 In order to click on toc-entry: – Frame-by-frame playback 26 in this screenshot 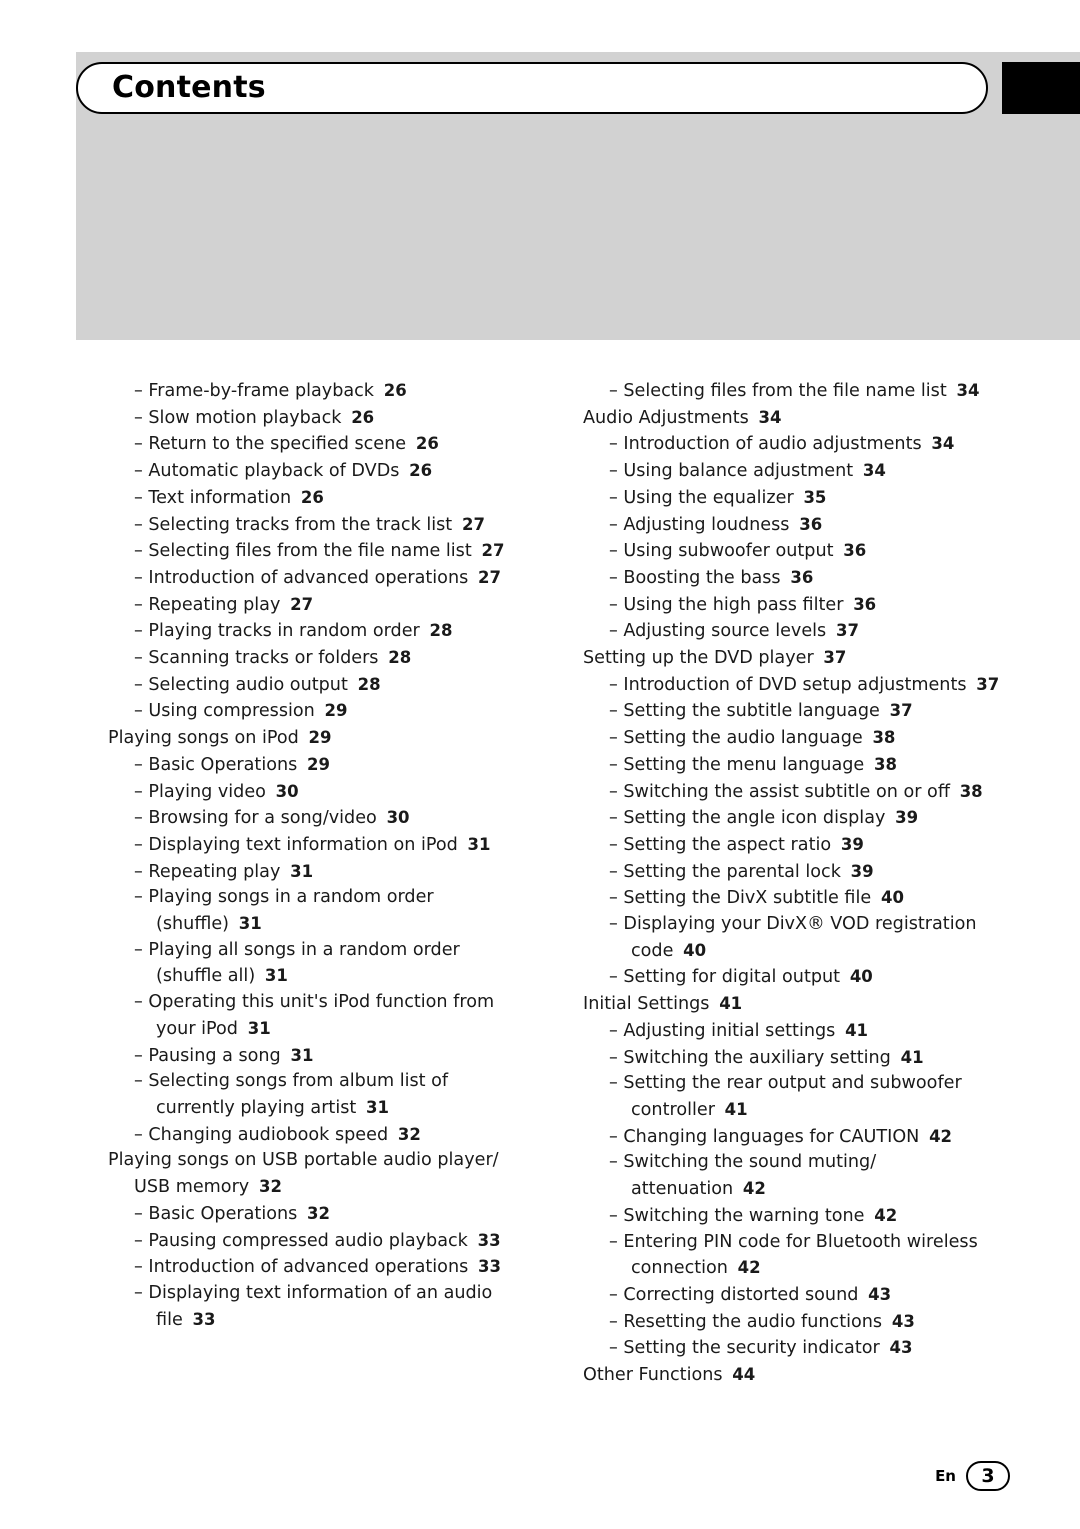, I will do `click(318, 391)`.